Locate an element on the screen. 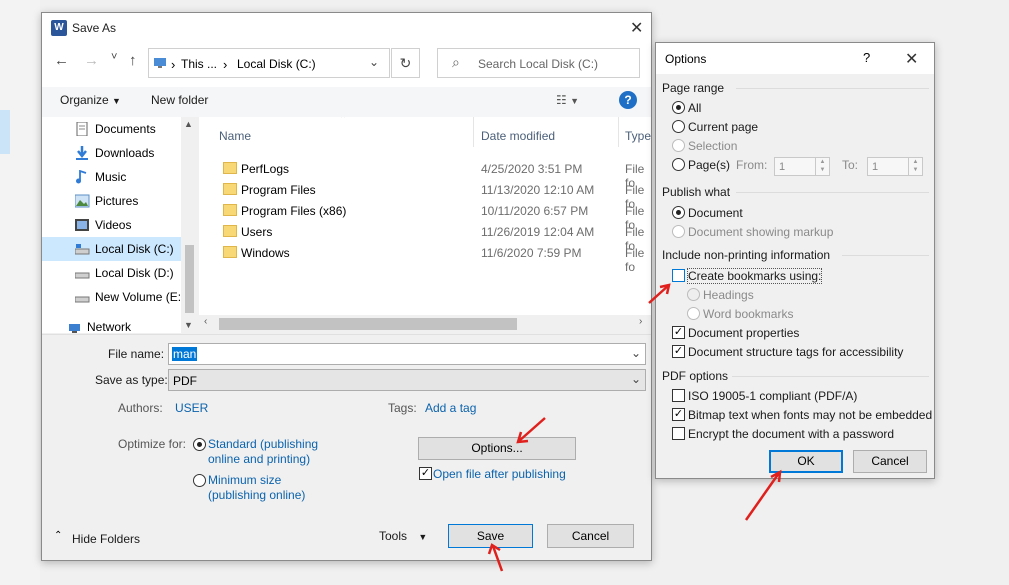 Image resolution: width=1009 pixels, height=585 pixels. arrow-to-create-bookmarks is located at coordinates (659, 293).